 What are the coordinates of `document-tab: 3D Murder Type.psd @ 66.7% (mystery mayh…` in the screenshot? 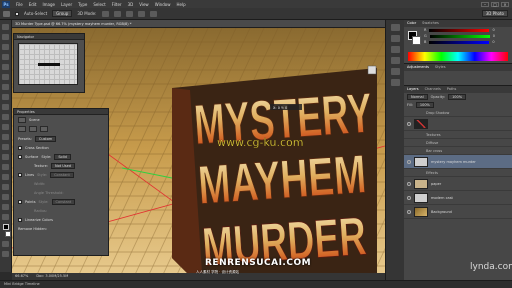 It's located at (198, 24).